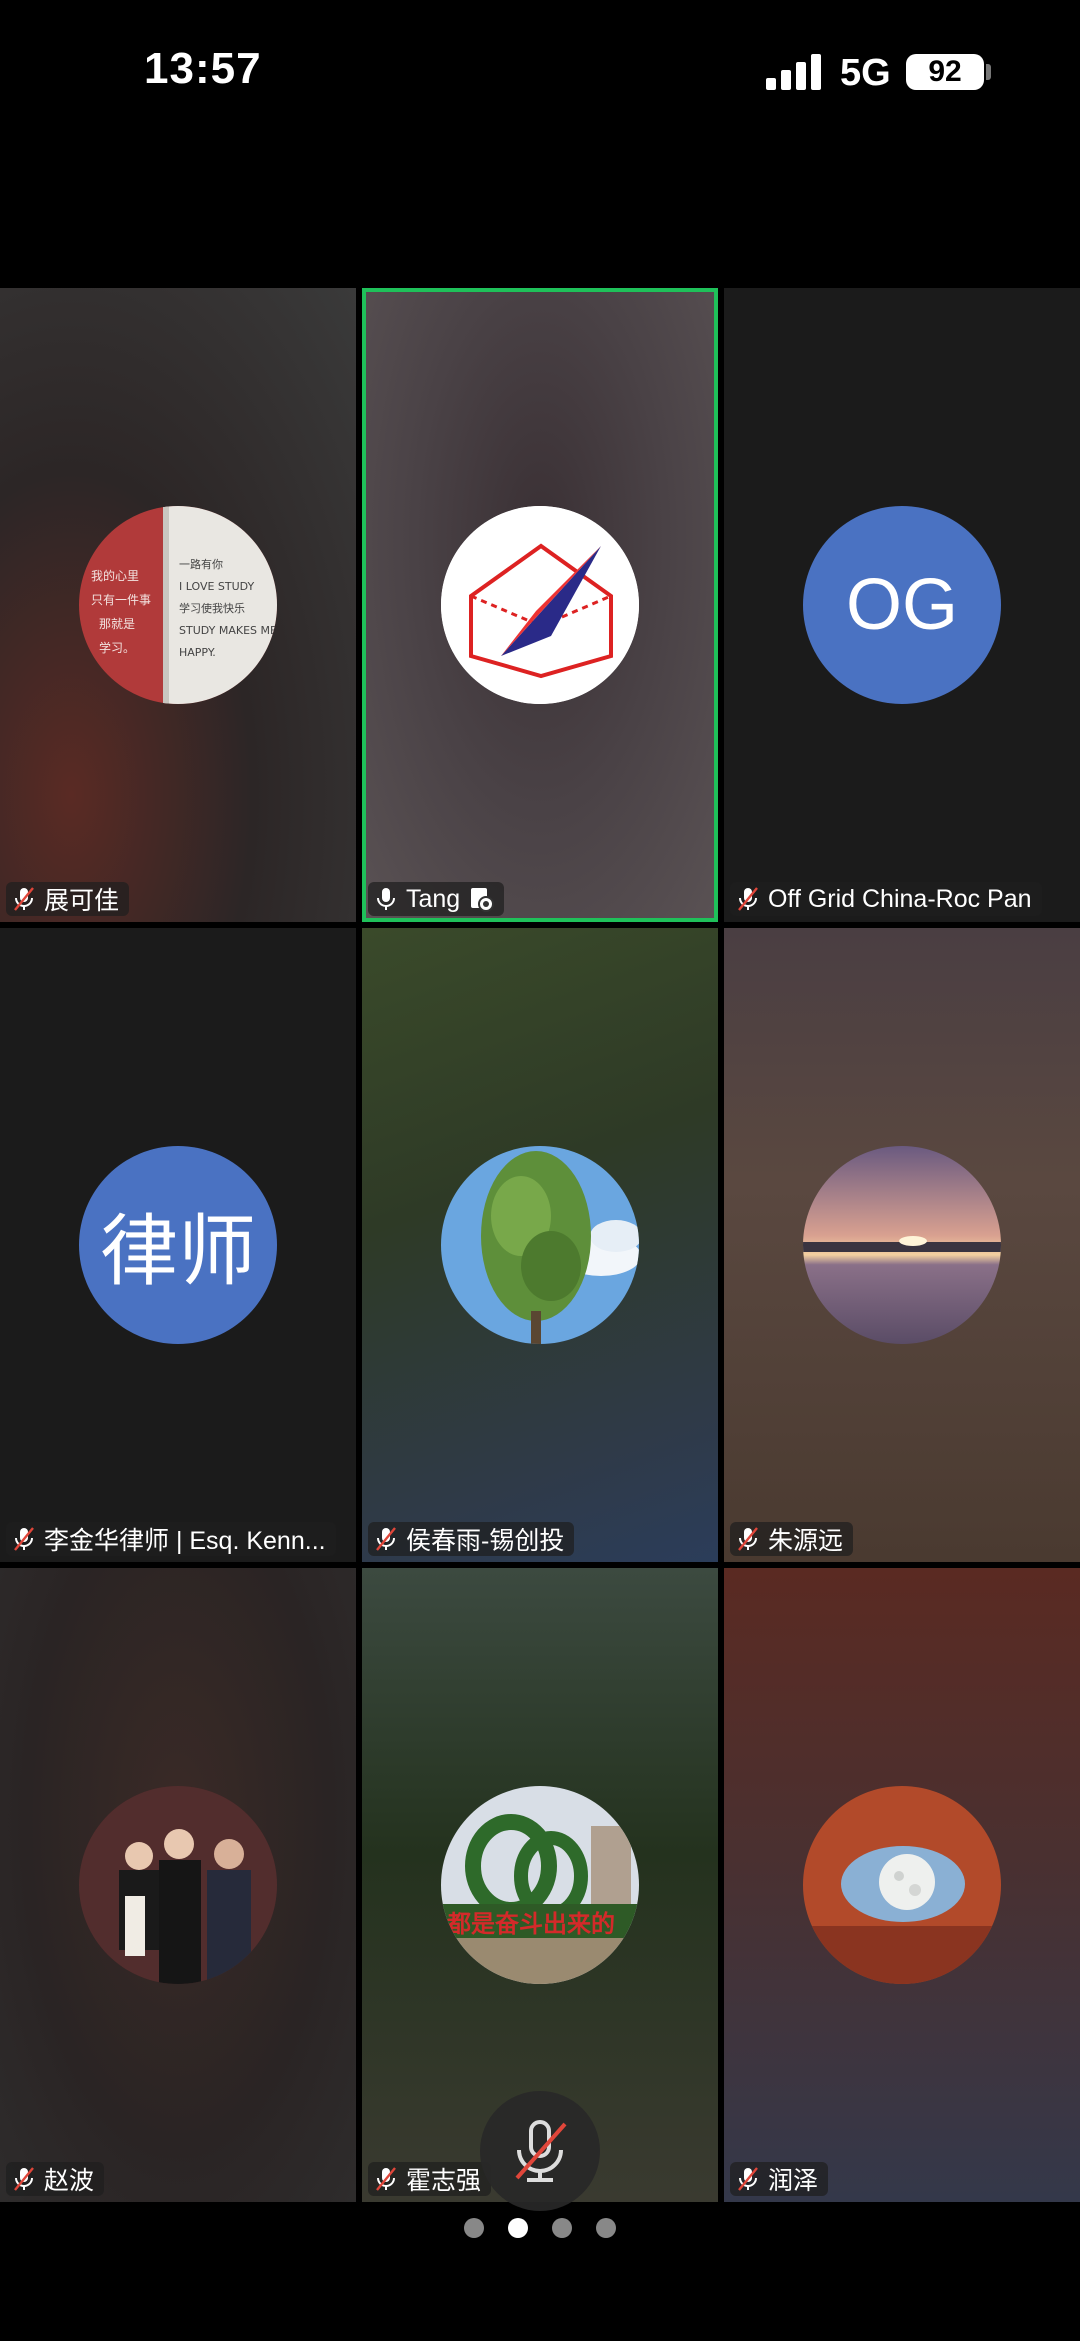 Image resolution: width=1080 pixels, height=2341 pixels. I want to click on participant-tile-active-speaker: Tang, so click(540, 605).